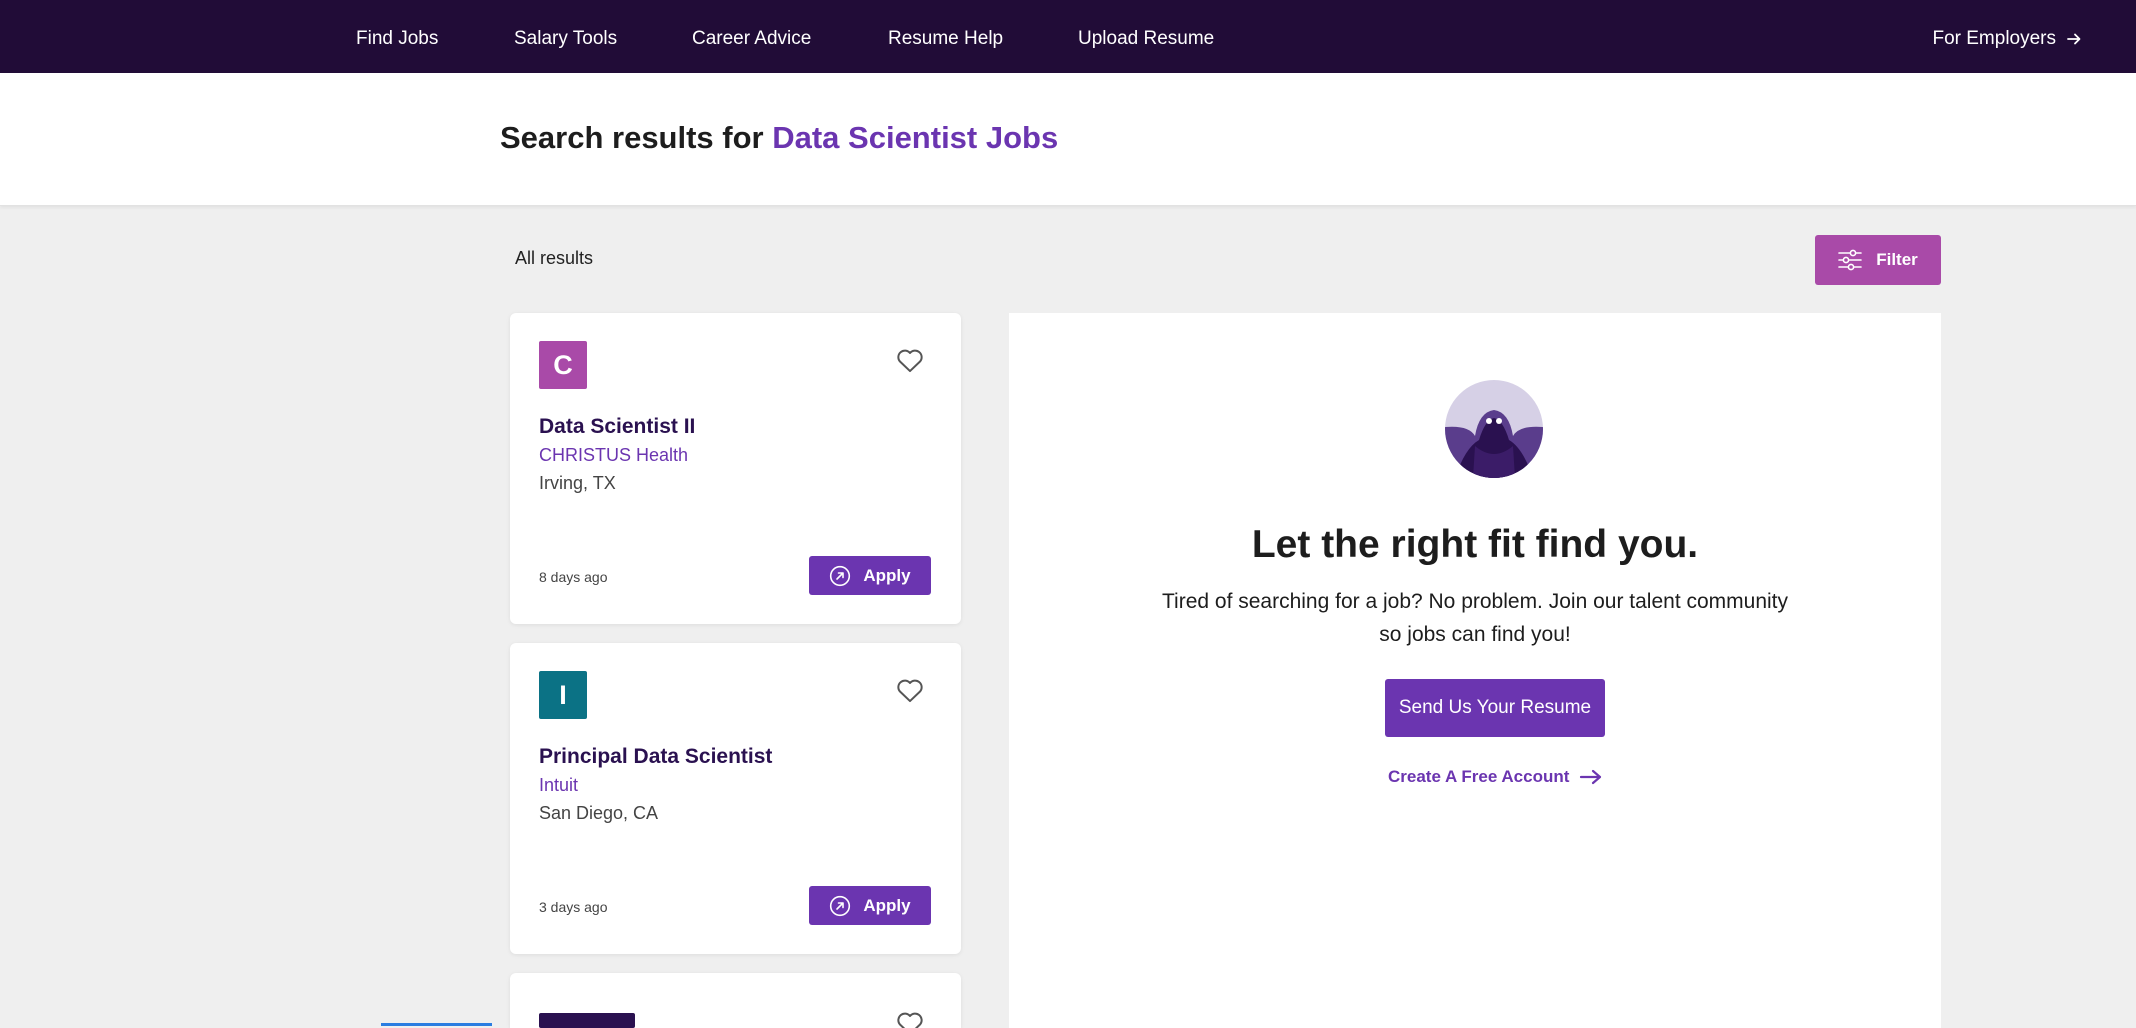  I want to click on posted-date: 3 days ago, so click(573, 907).